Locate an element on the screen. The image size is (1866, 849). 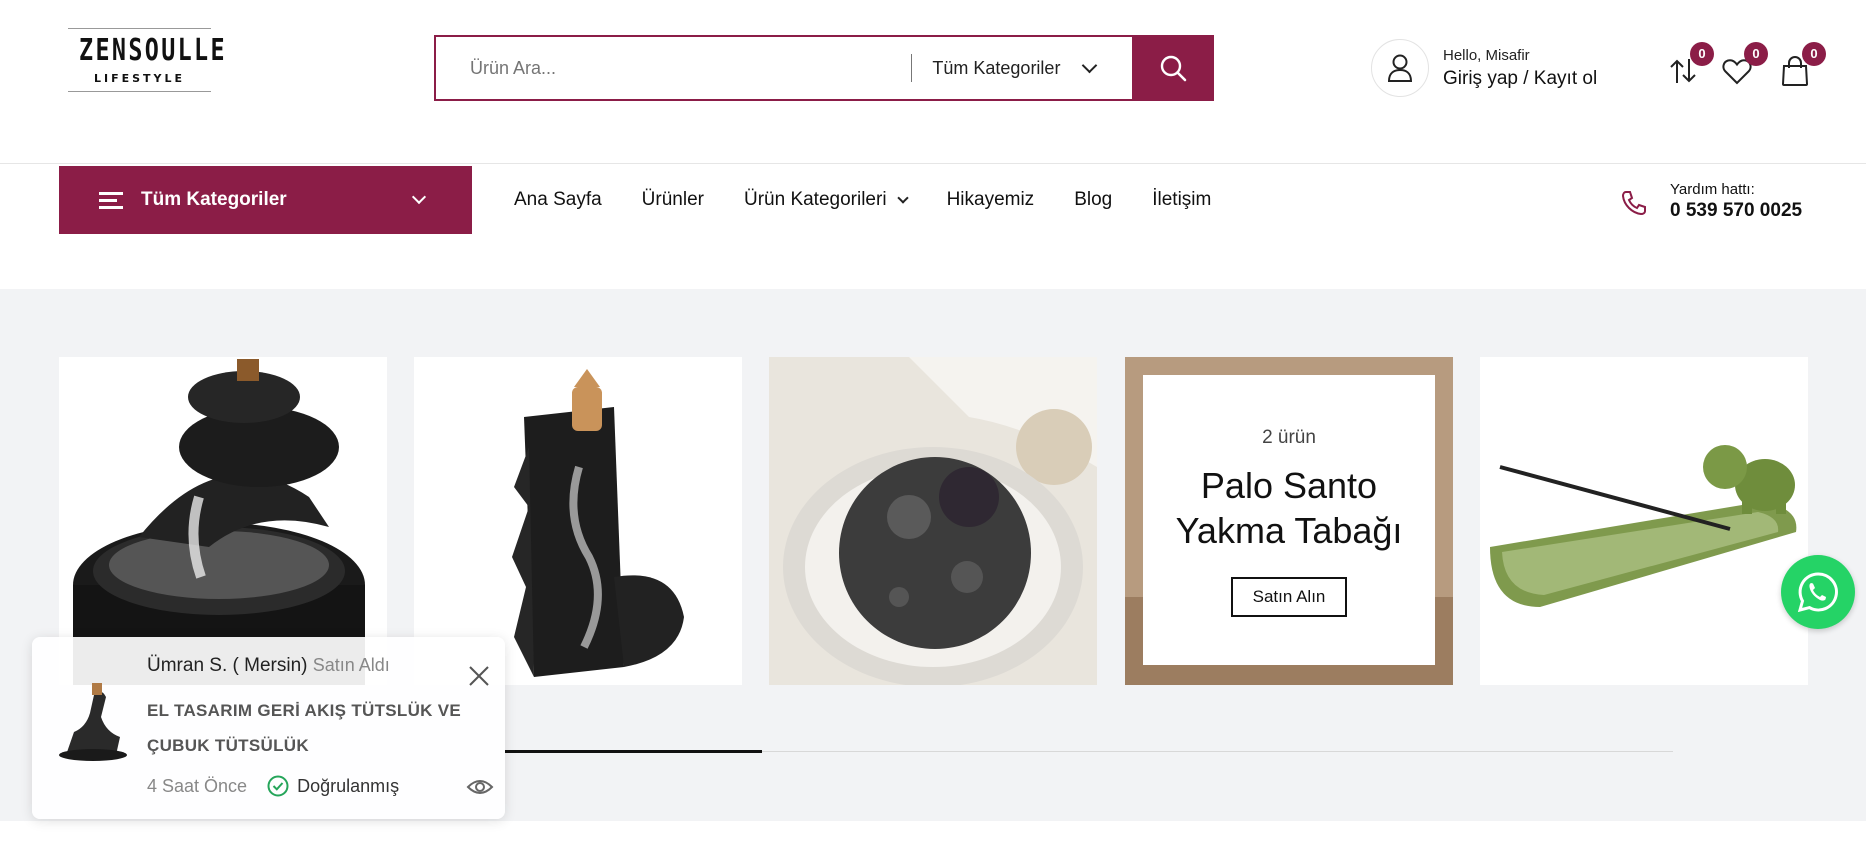
eye-icon is located at coordinates (480, 787).